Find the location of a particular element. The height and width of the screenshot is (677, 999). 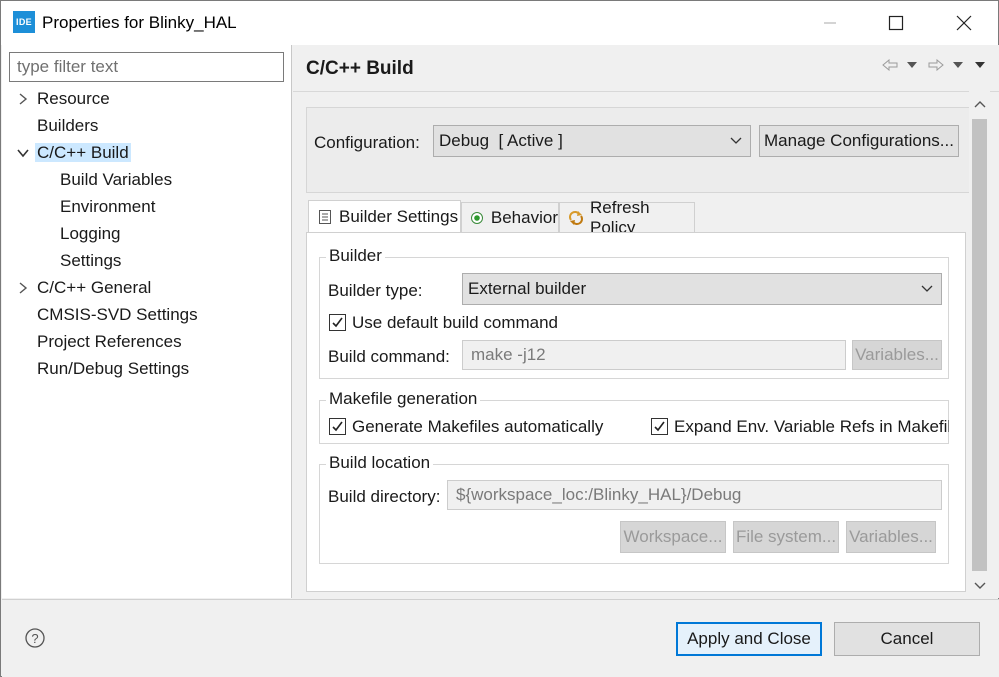

title-bar: IDE Properties for Blinky_HAL is located at coordinates (499, 23).